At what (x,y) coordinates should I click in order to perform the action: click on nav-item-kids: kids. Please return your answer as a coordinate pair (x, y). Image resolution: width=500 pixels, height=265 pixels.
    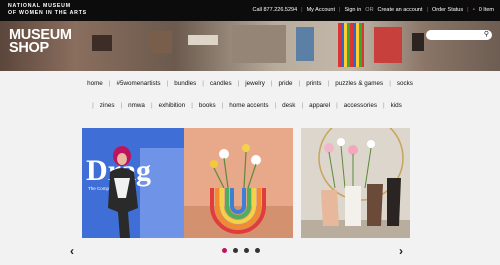
    Looking at the image, I should click on (396, 105).